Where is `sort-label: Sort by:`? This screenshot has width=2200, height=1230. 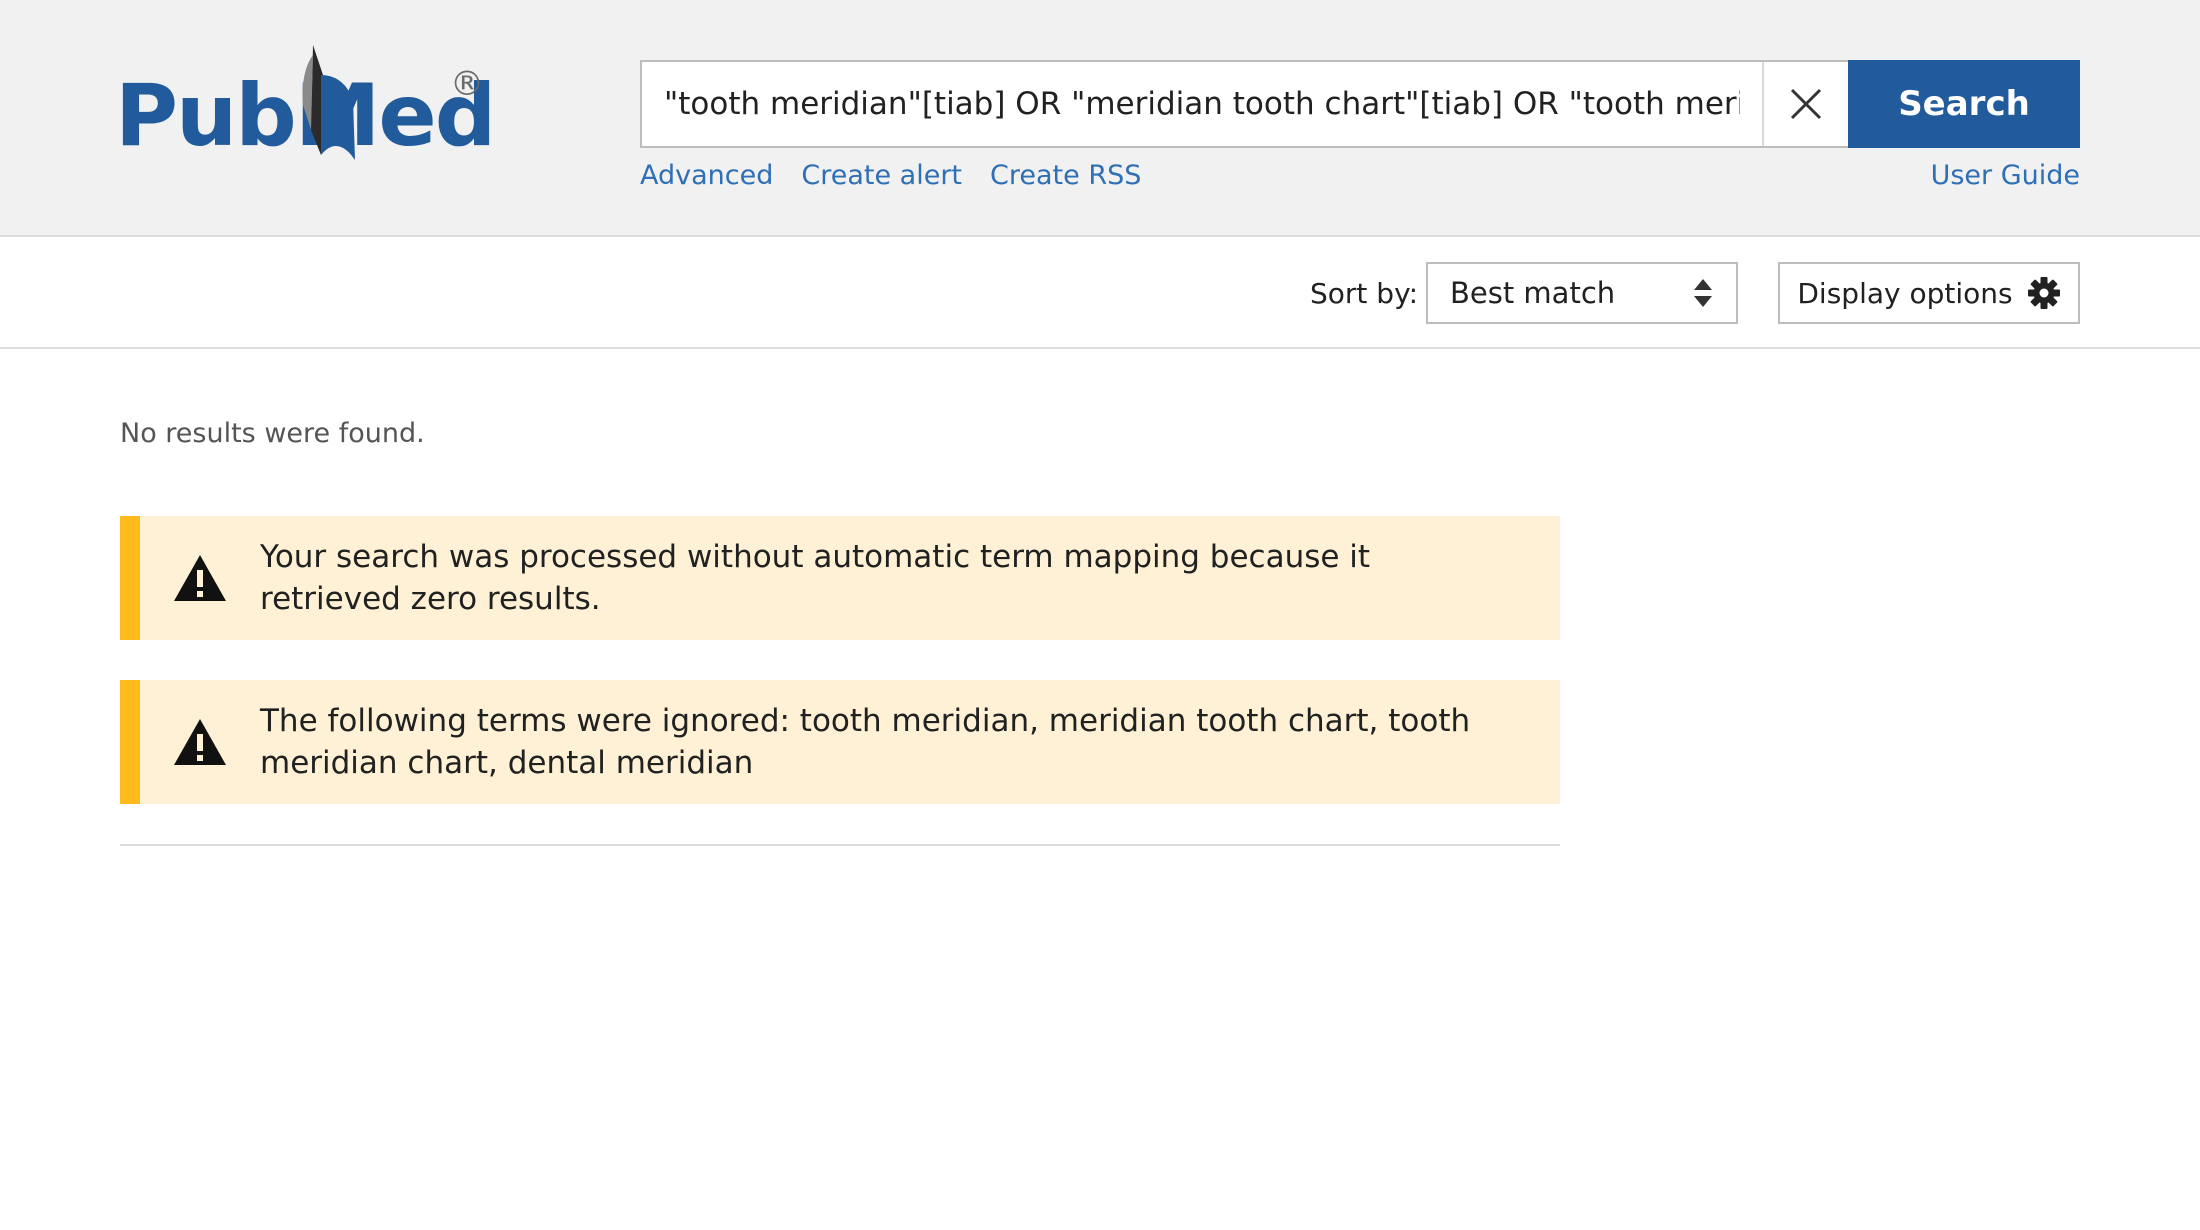
sort-label: Sort by: is located at coordinates (1364, 293).